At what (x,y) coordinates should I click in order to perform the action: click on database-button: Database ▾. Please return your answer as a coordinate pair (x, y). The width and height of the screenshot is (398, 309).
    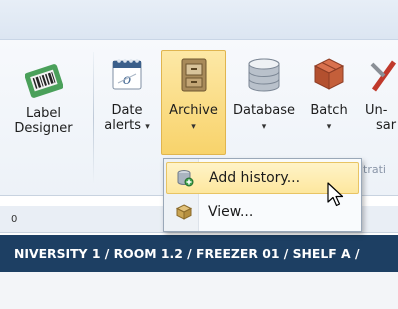
    Looking at the image, I should click on (264, 95).